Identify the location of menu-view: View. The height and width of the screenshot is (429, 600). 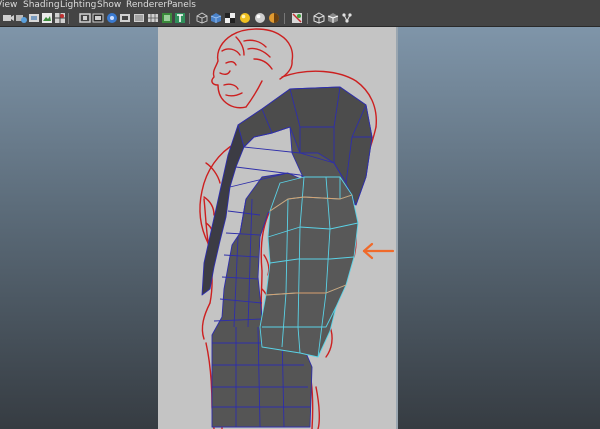
(8, 5).